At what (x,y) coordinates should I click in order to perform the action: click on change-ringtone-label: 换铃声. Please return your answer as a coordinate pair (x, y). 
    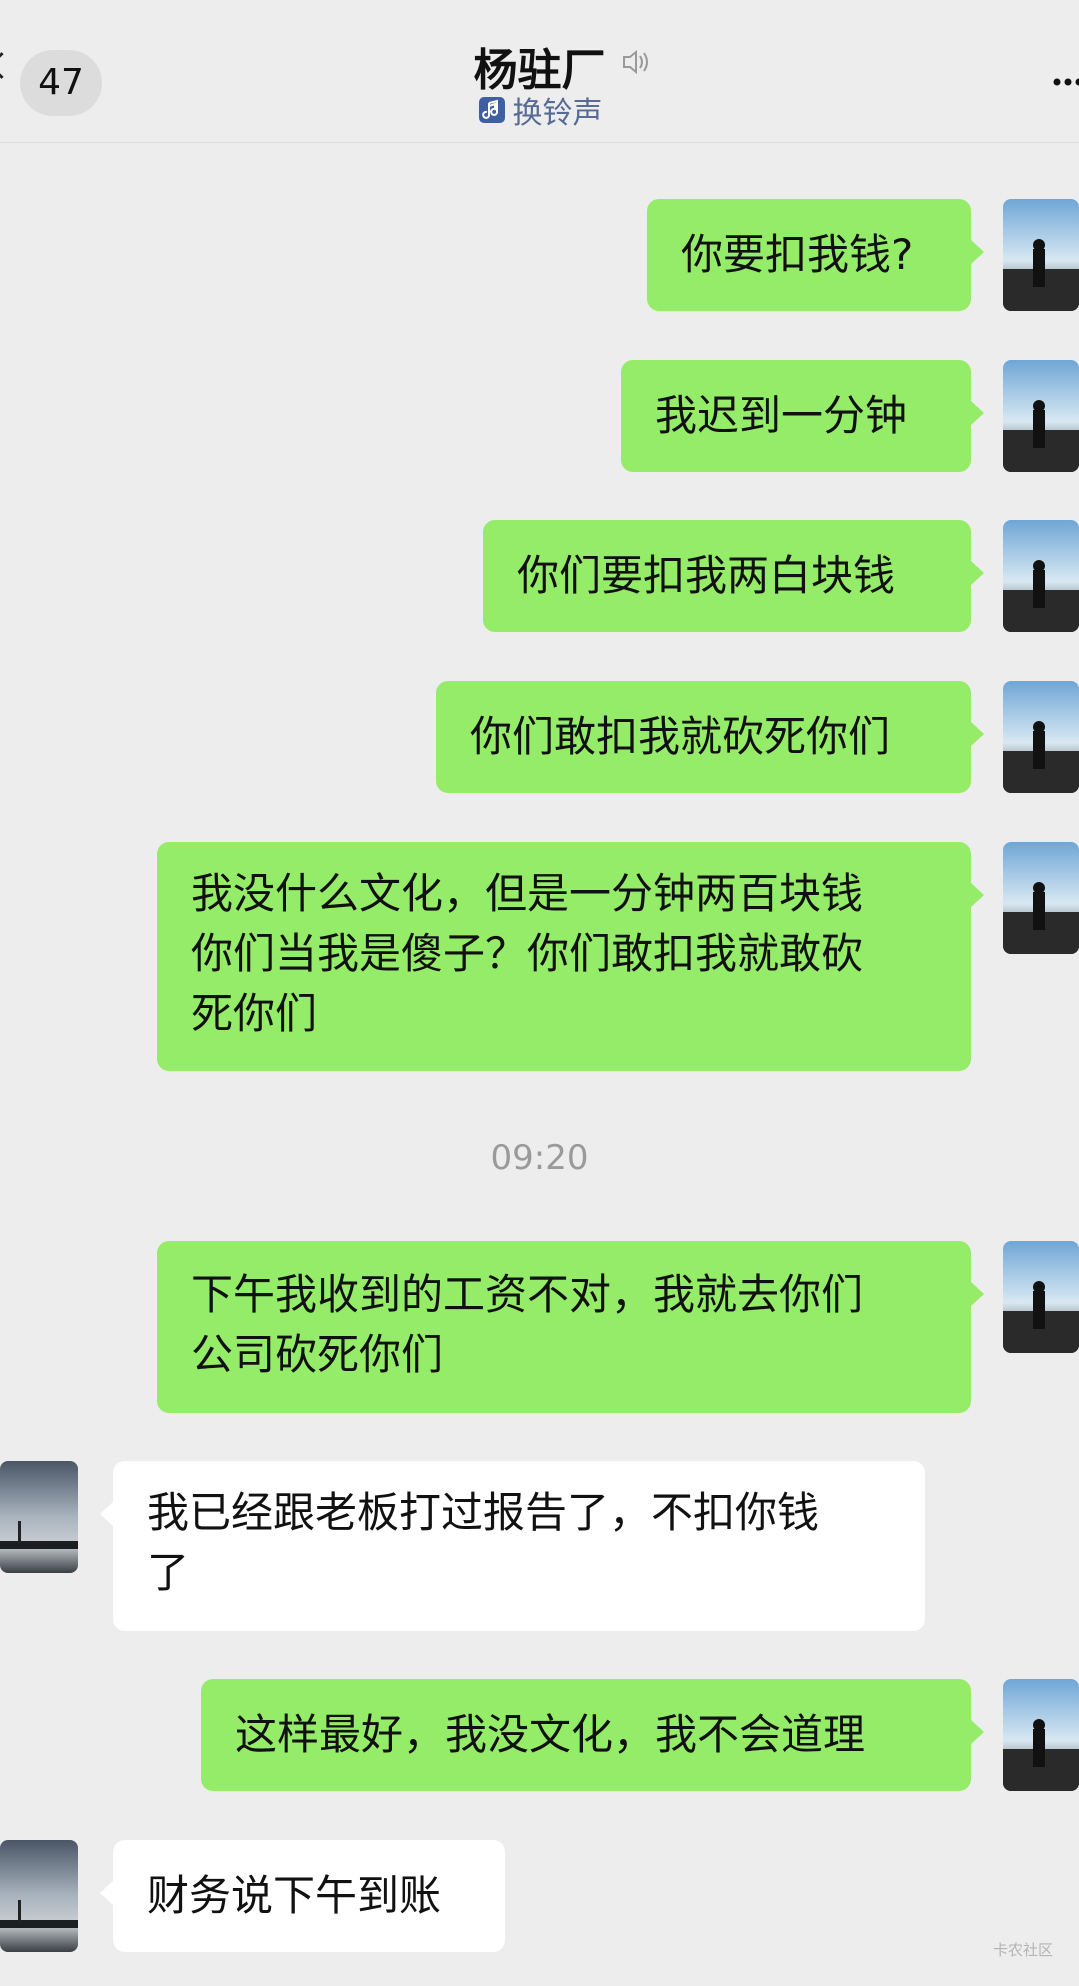
    Looking at the image, I should click on (557, 113).